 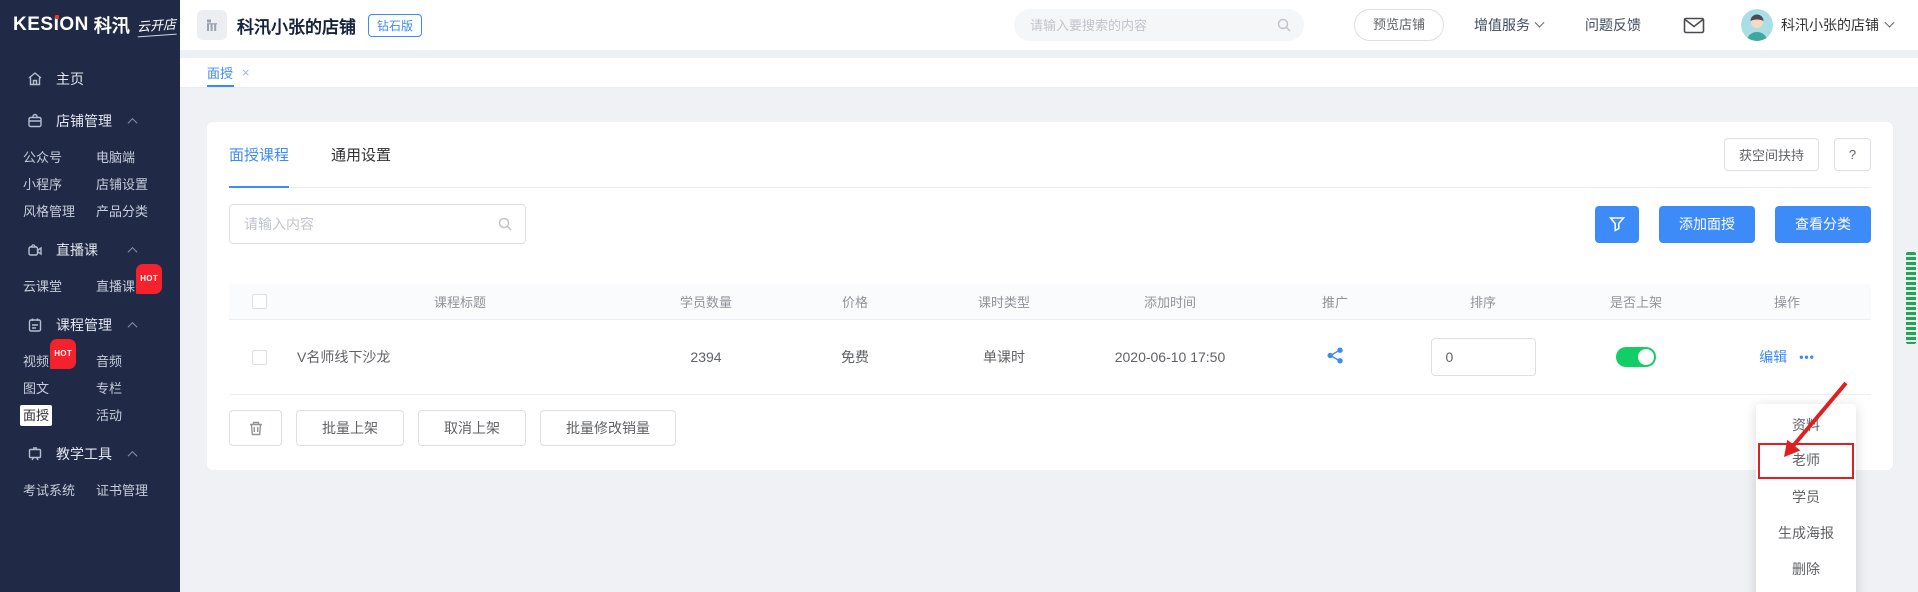 I want to click on batch-unshelve-button: 取消上架, so click(x=472, y=428).